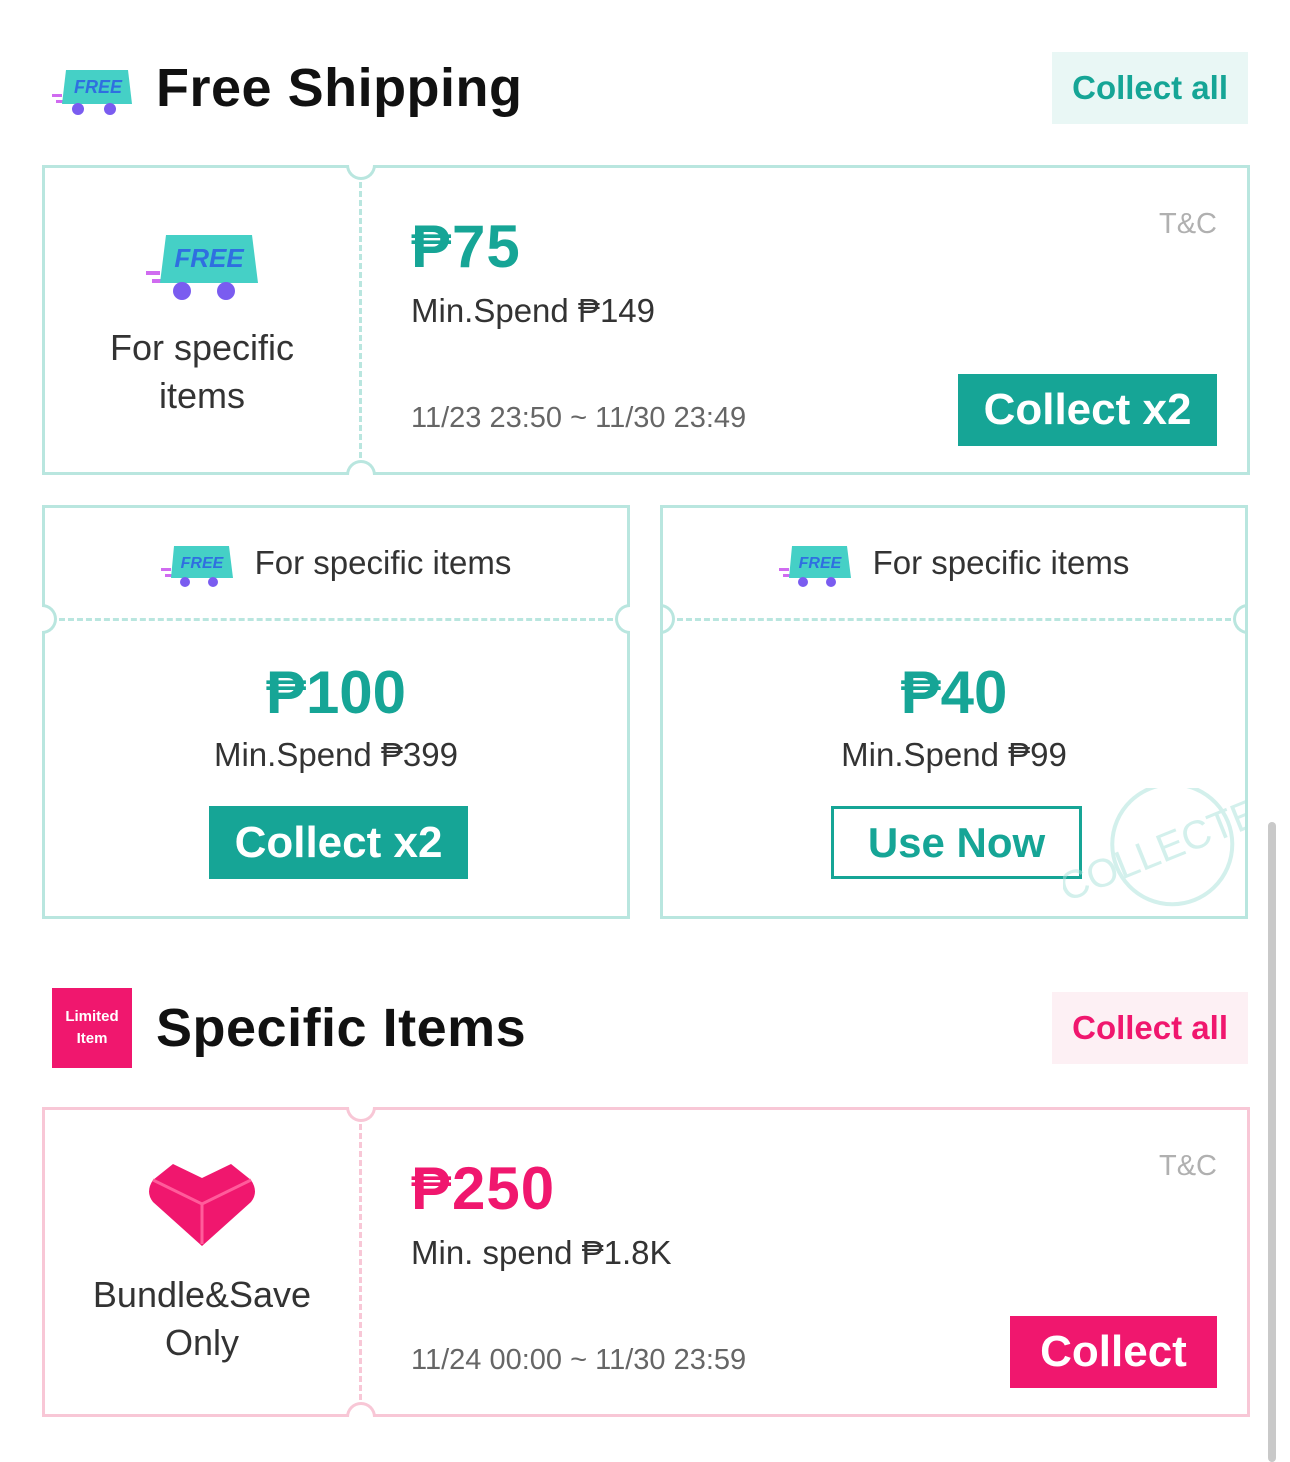  What do you see at coordinates (202, 1205) in the screenshot?
I see `heart-box-icon` at bounding box center [202, 1205].